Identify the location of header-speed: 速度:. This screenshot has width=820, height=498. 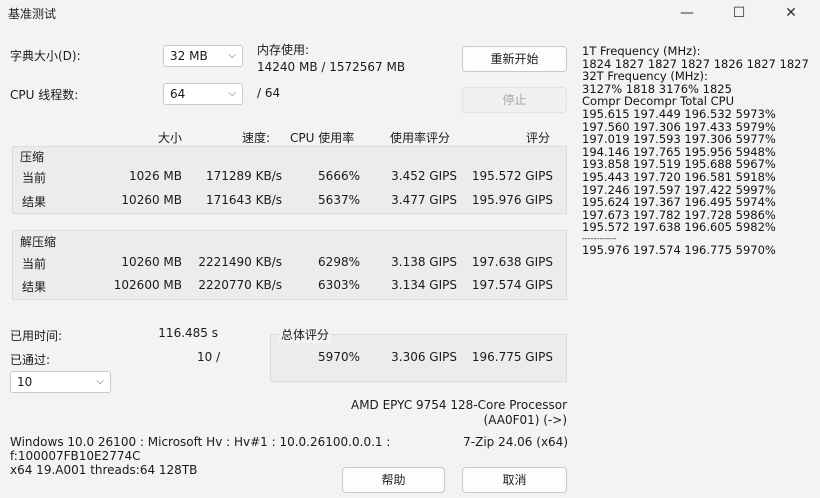
(256, 138).